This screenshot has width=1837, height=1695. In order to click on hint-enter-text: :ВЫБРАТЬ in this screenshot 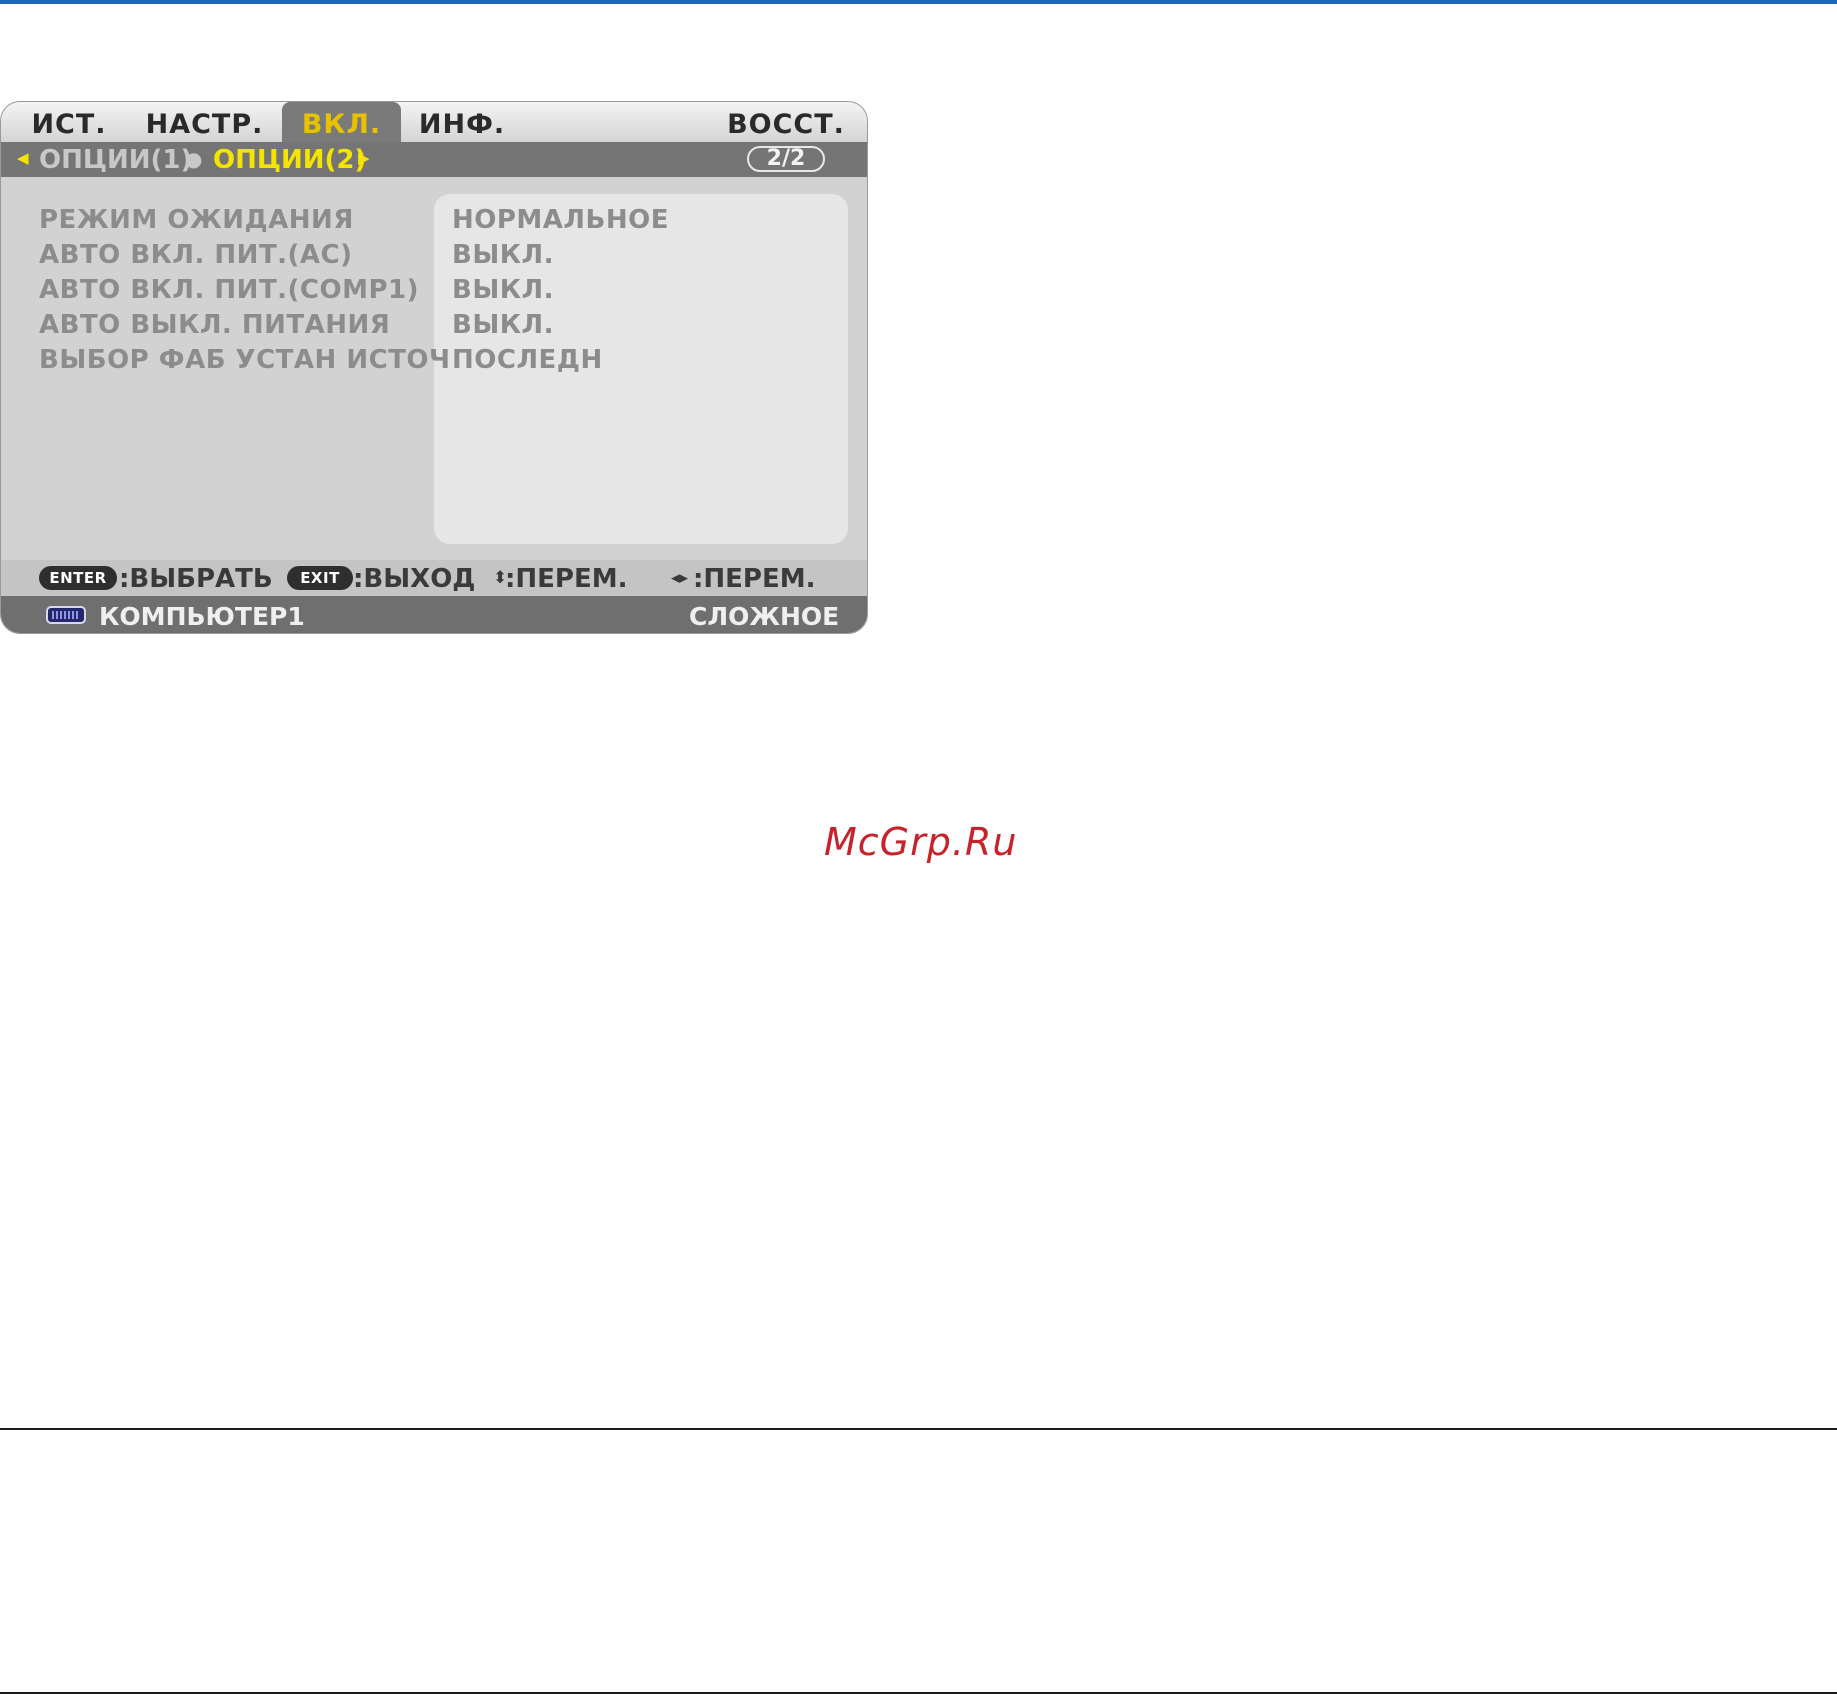, I will do `click(196, 579)`.